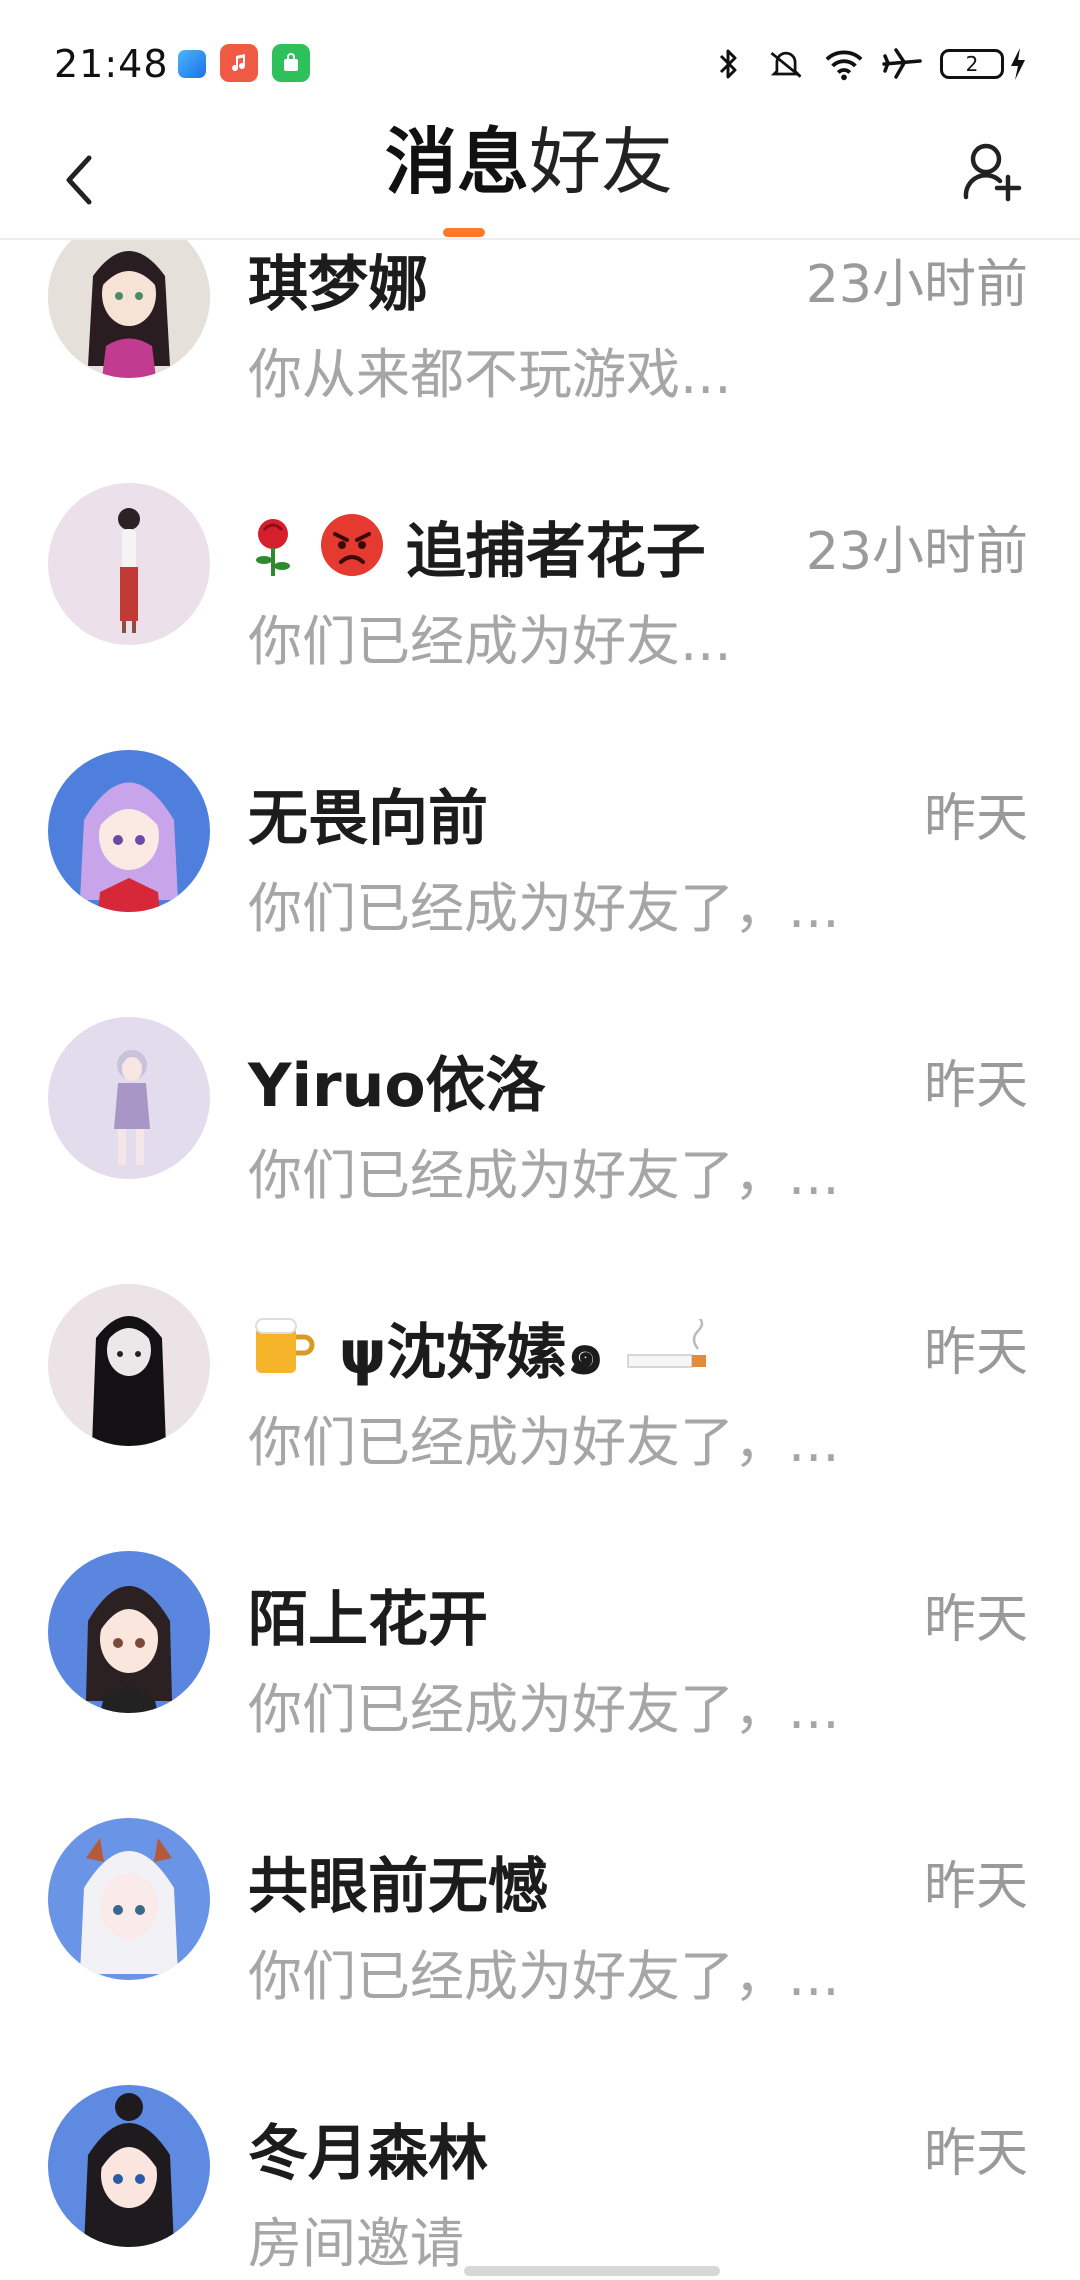 Image resolution: width=1080 pixels, height=2280 pixels. What do you see at coordinates (291, 63) in the screenshot?
I see `shop-app-icon` at bounding box center [291, 63].